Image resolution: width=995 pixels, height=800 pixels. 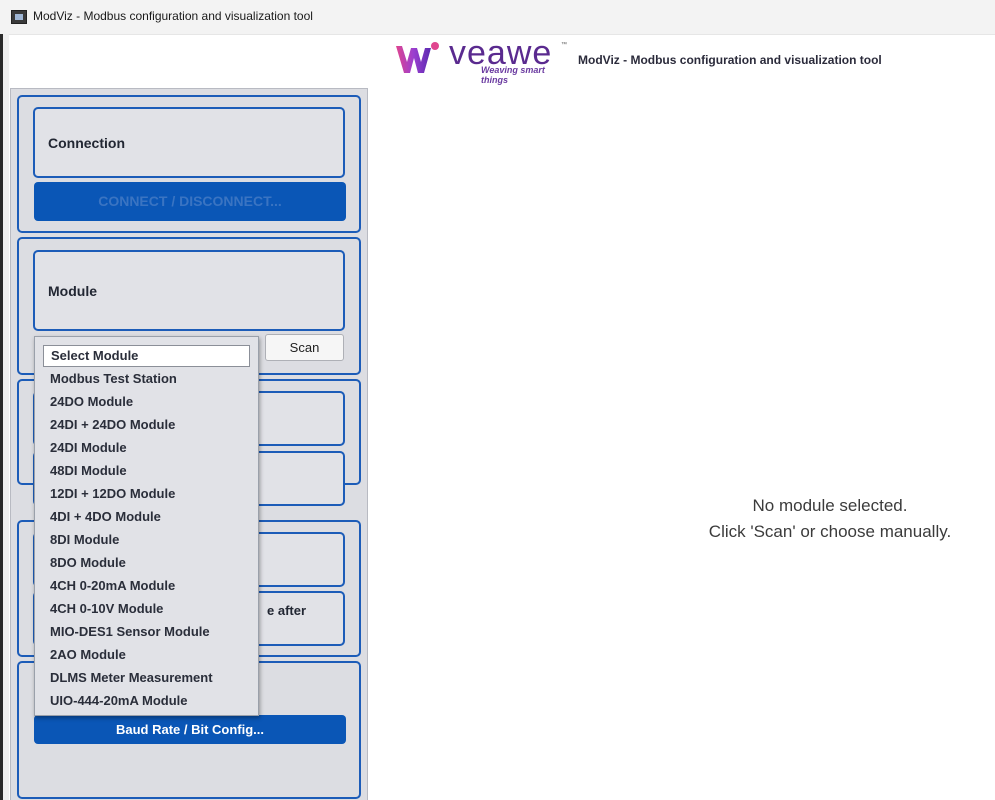 What do you see at coordinates (6, 417) in the screenshot?
I see `background-window-strip` at bounding box center [6, 417].